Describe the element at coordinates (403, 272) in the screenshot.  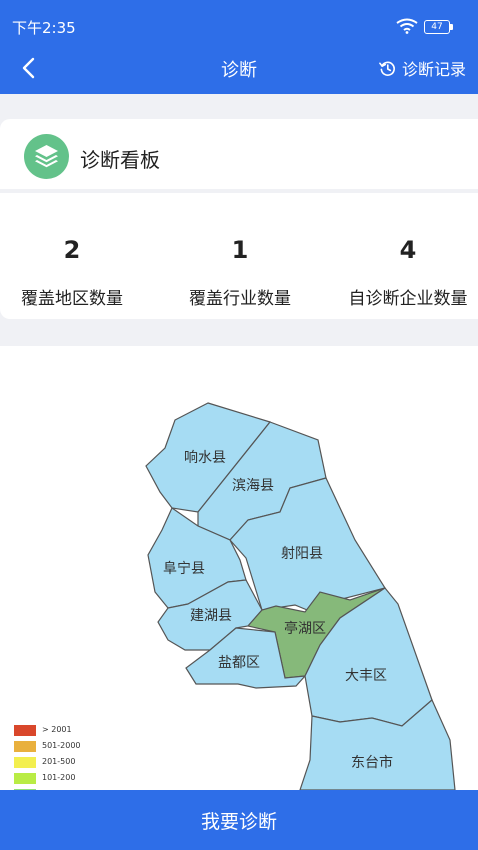
I see `stat-enterprises: 4 自诊断企业数量` at that location.